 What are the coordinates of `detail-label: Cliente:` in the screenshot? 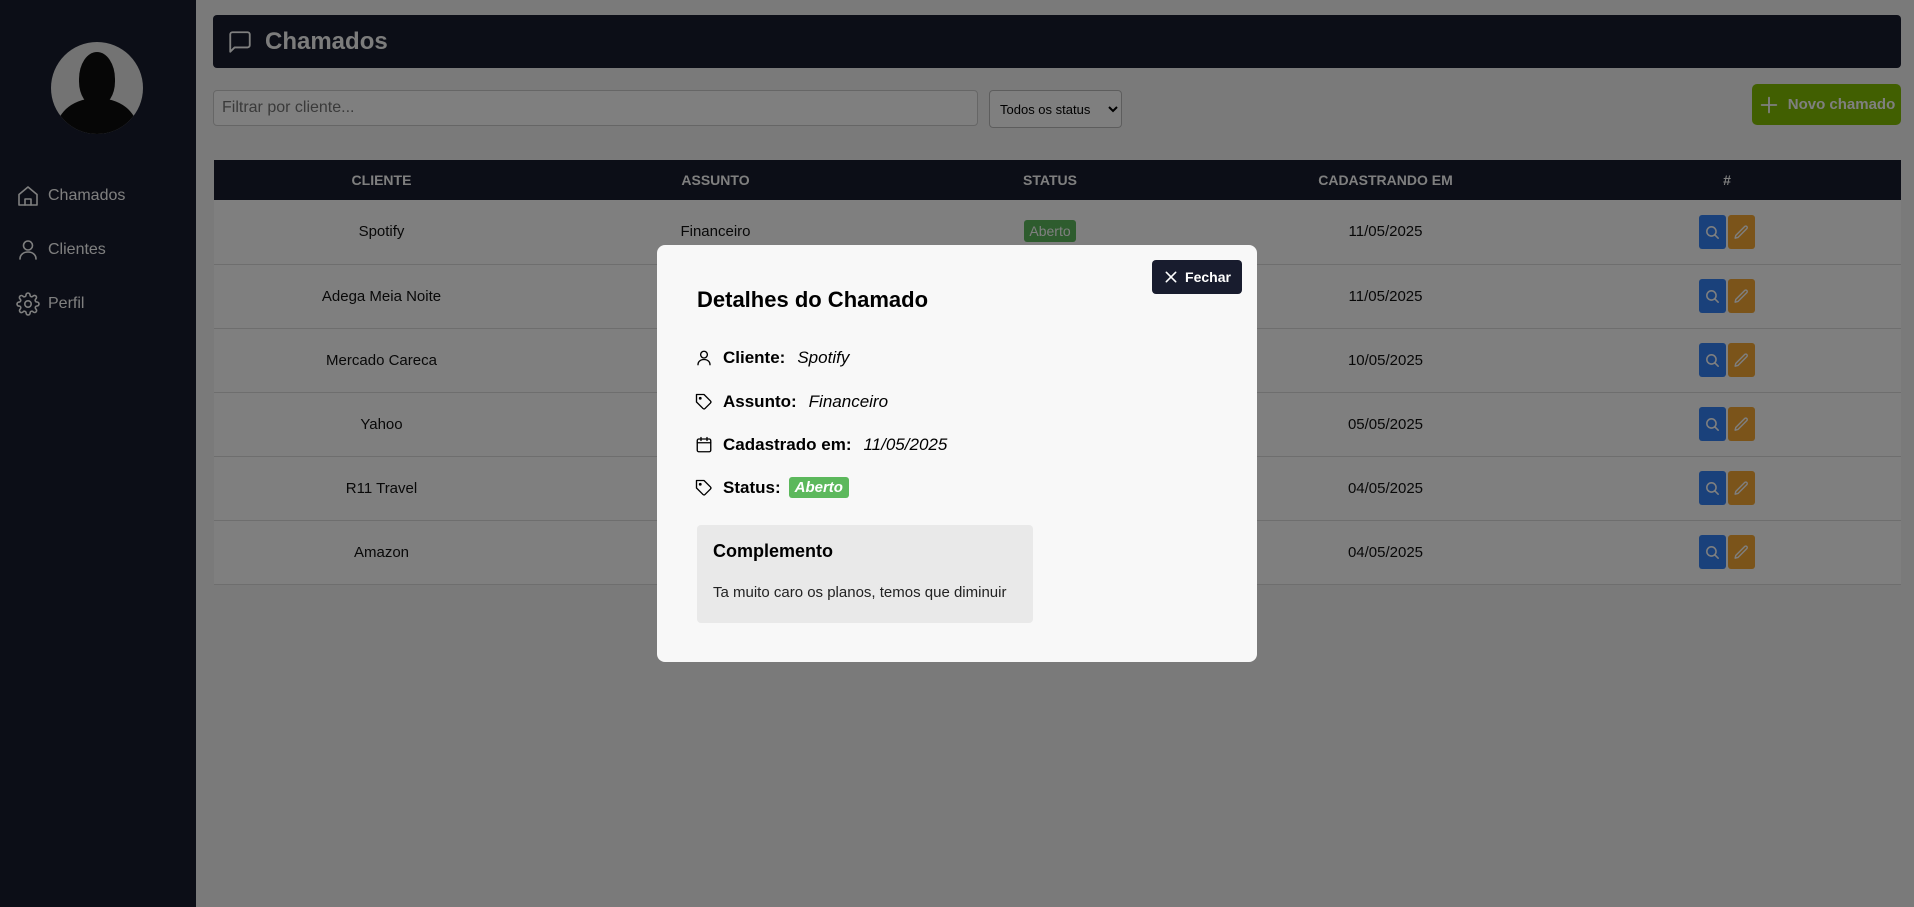 It's located at (754, 357).